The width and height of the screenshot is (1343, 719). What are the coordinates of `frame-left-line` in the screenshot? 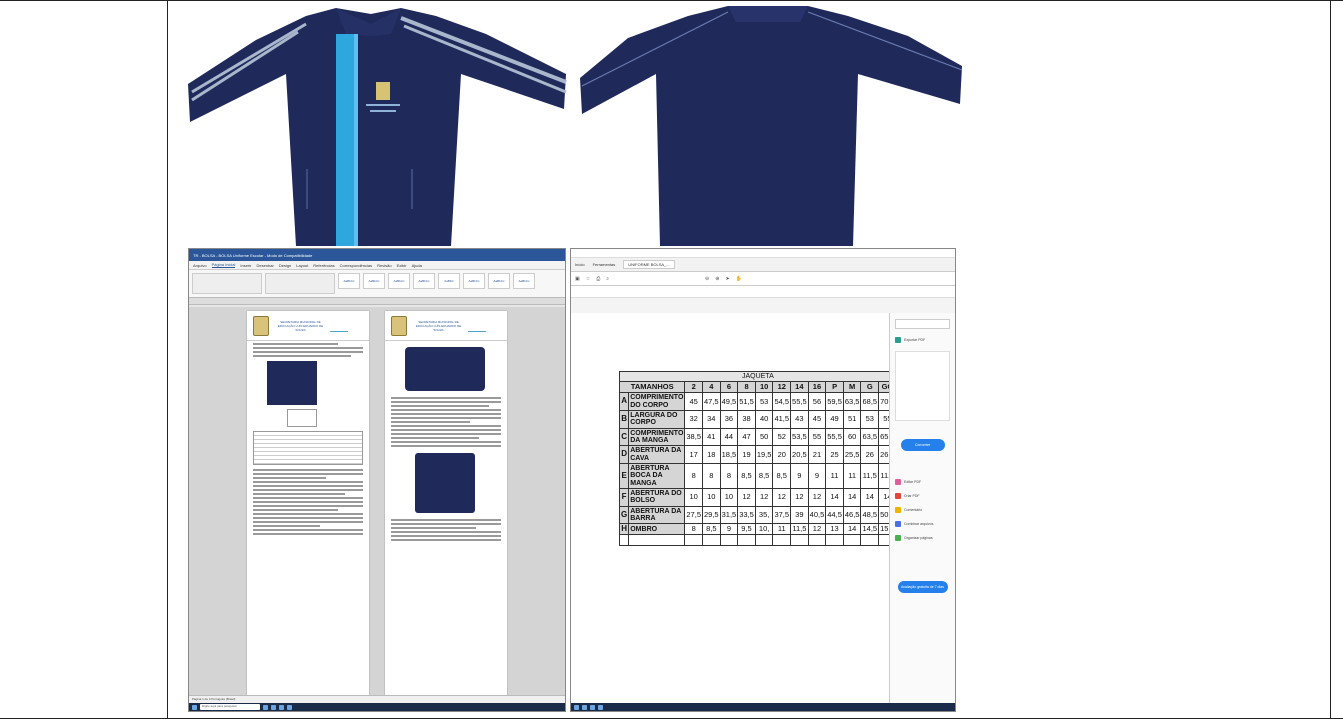 It's located at (167, 359).